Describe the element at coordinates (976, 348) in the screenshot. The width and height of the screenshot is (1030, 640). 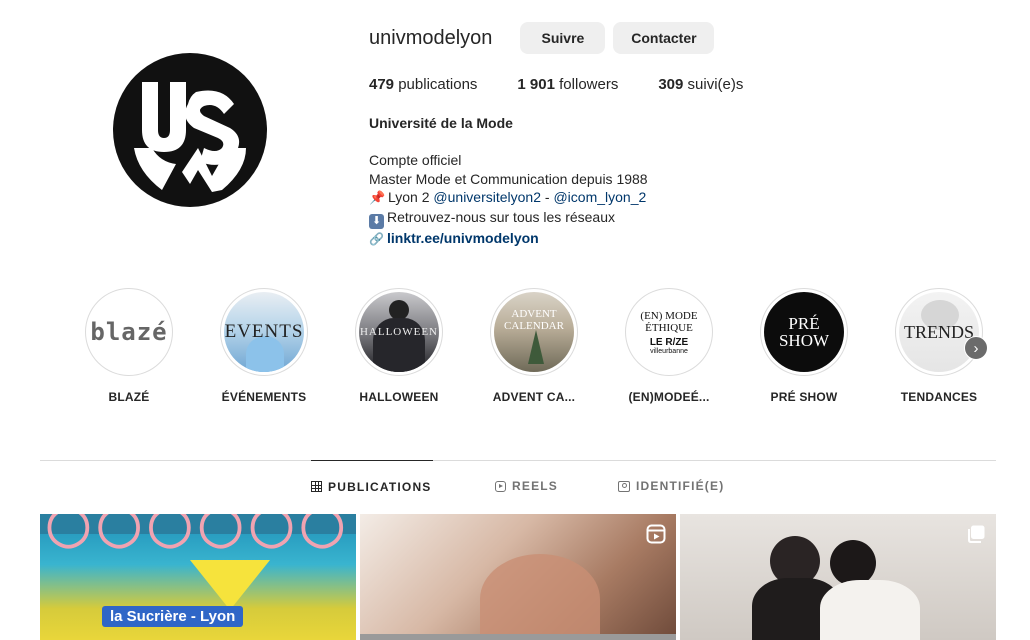
I see `chevron-right-icon: ›` at that location.